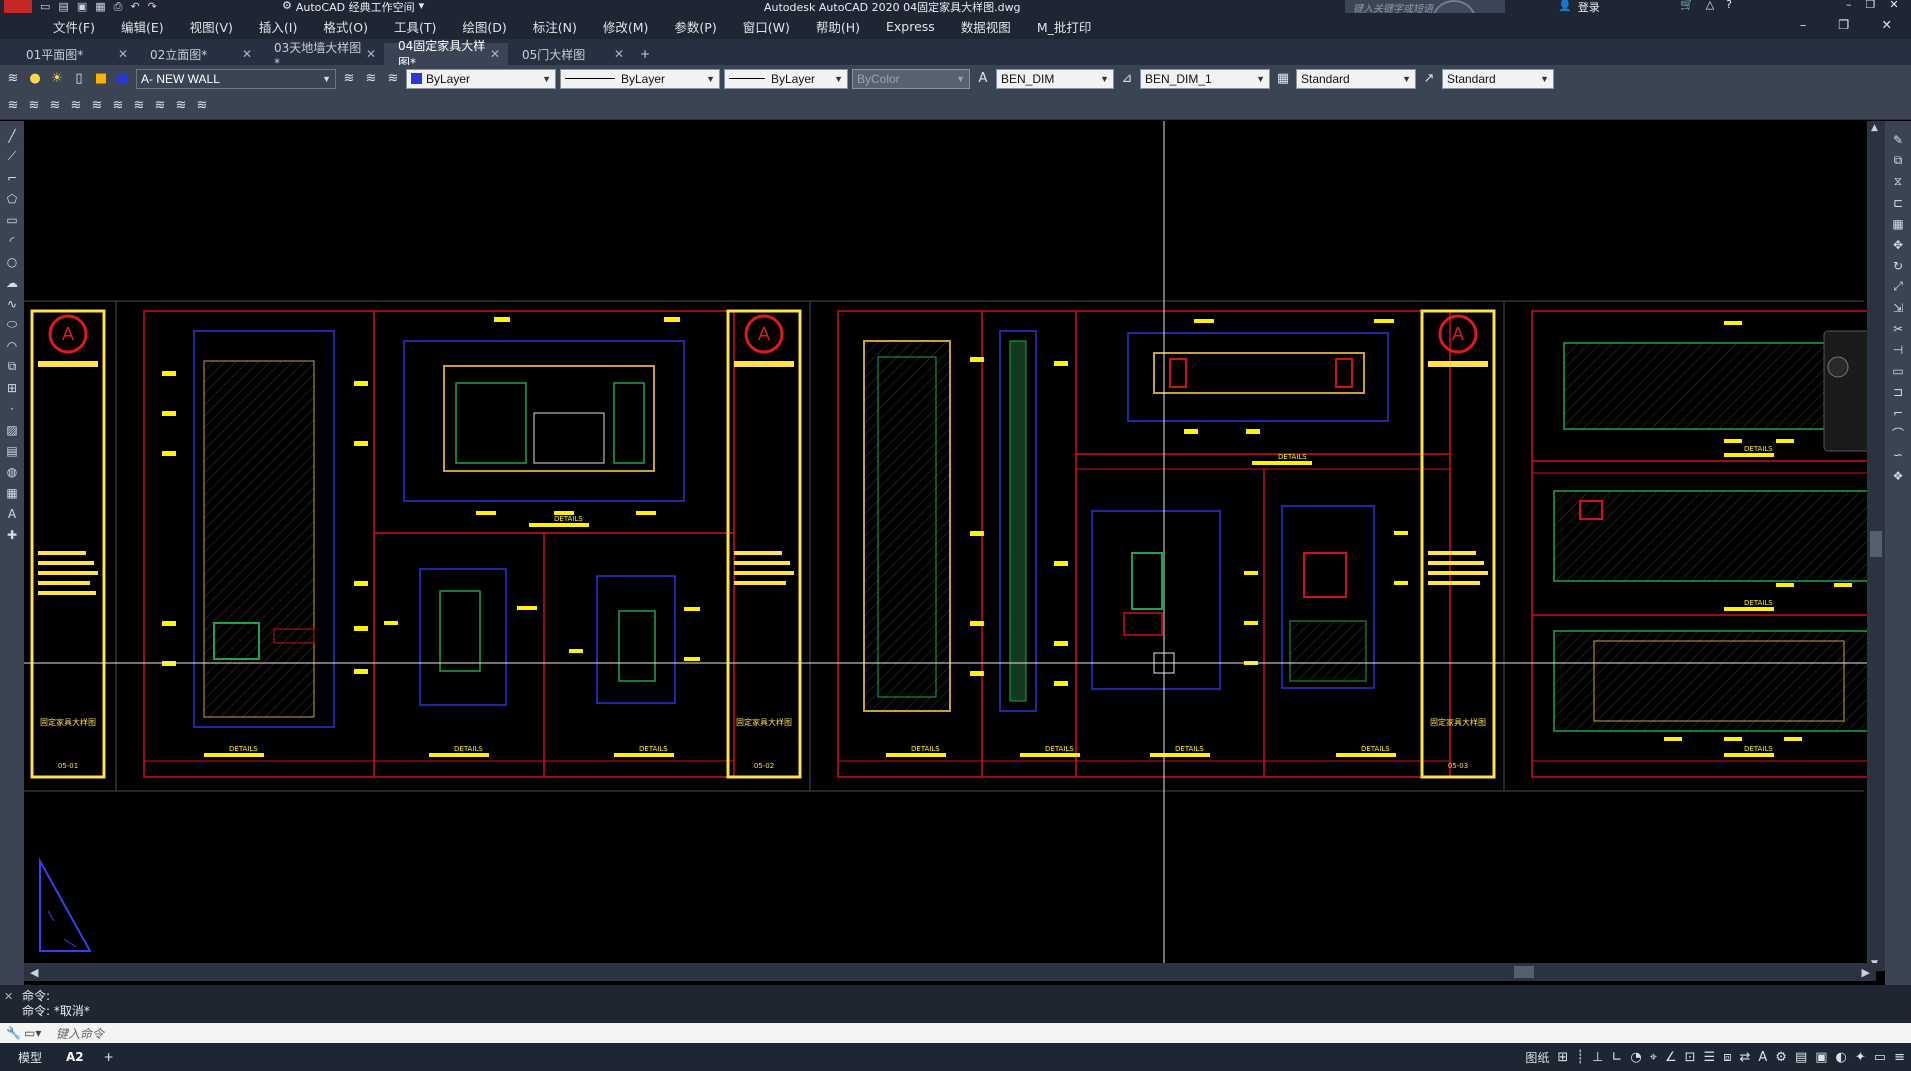  What do you see at coordinates (1838, 367) in the screenshot?
I see `pan-icon` at bounding box center [1838, 367].